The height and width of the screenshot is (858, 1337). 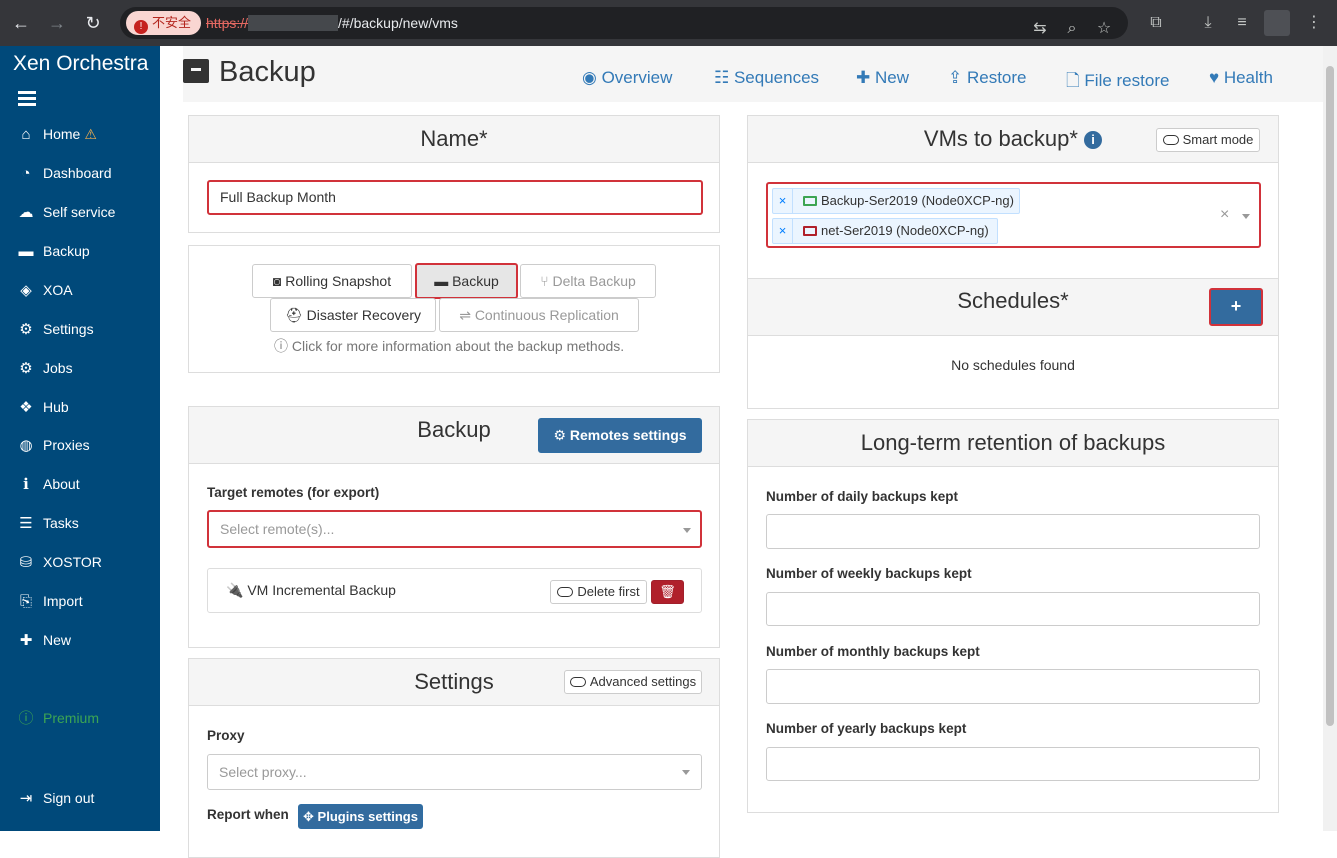 What do you see at coordinates (810, 201) in the screenshot?
I see `vm-running-icon` at bounding box center [810, 201].